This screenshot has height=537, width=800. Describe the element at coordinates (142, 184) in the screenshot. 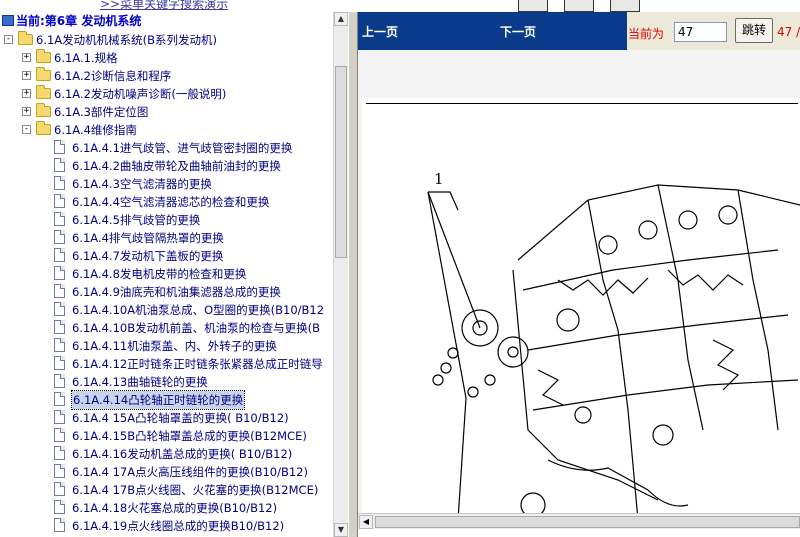

I see `tree-item-label: 6.1A.4.3空气滤清器的更换` at that location.